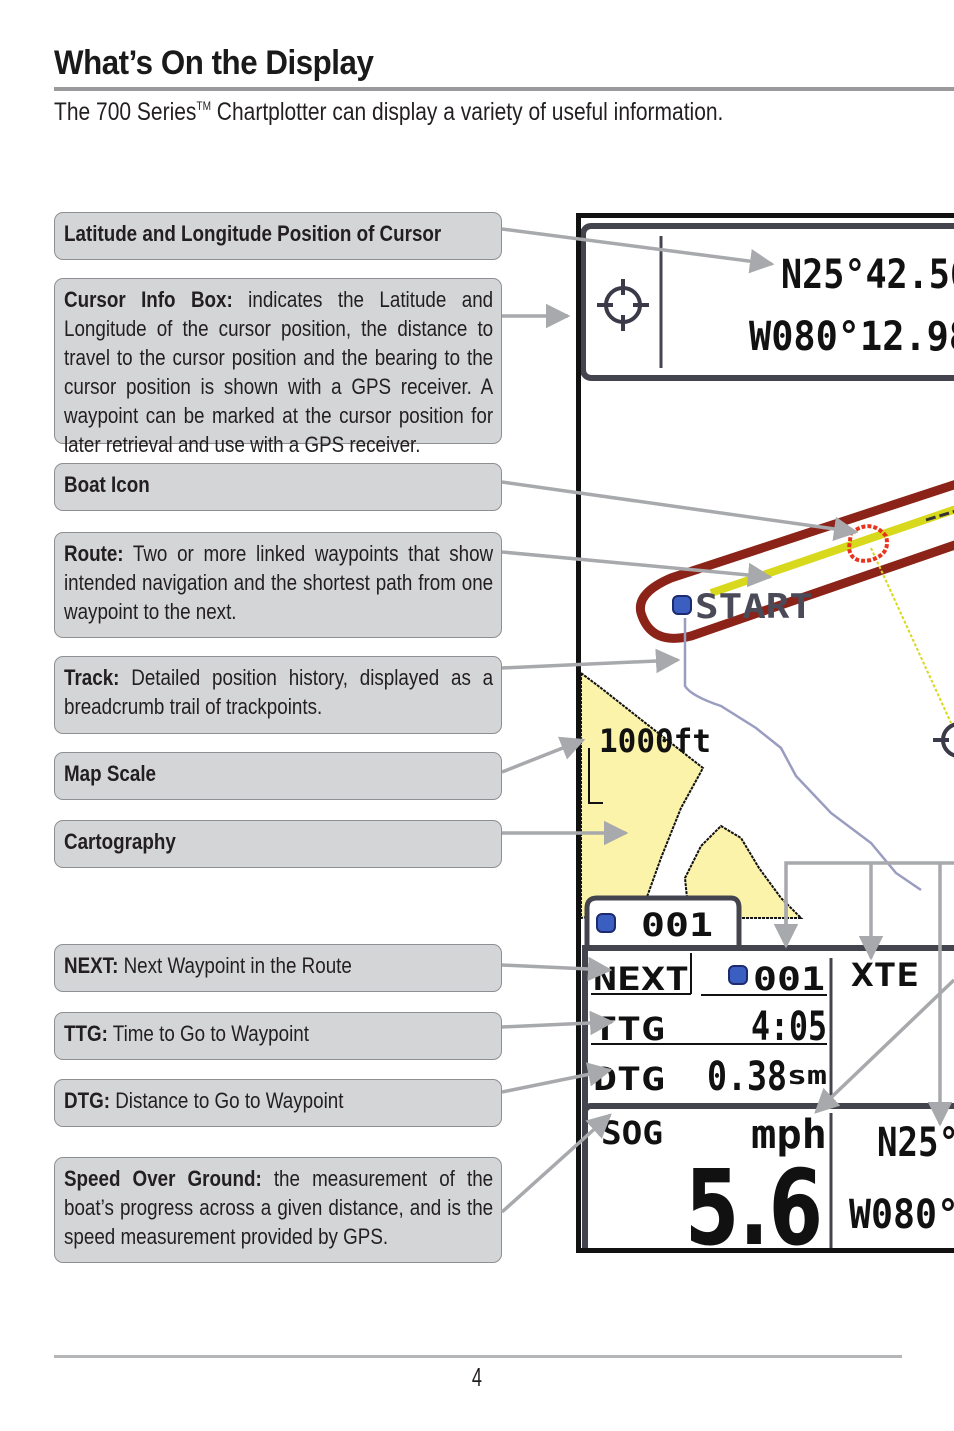  What do you see at coordinates (504, 89) in the screenshot?
I see `title-divider` at bounding box center [504, 89].